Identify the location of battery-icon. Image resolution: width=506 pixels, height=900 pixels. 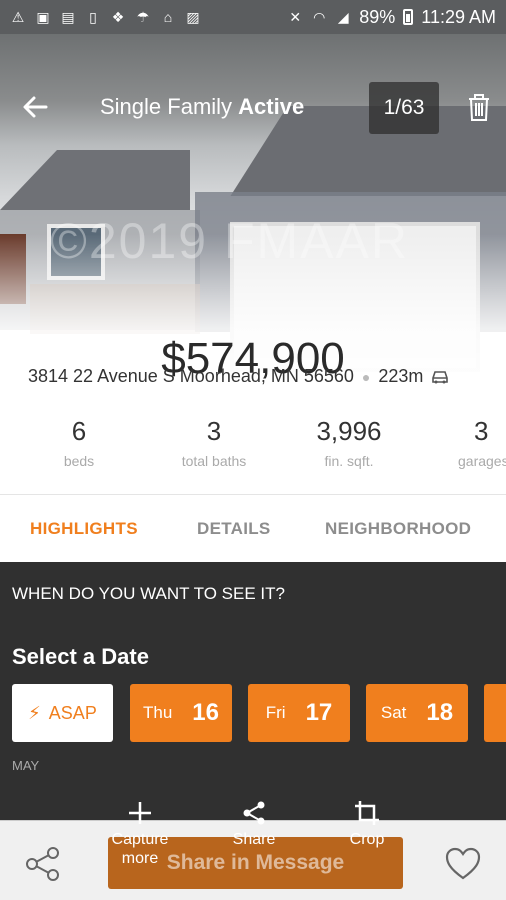
(408, 17).